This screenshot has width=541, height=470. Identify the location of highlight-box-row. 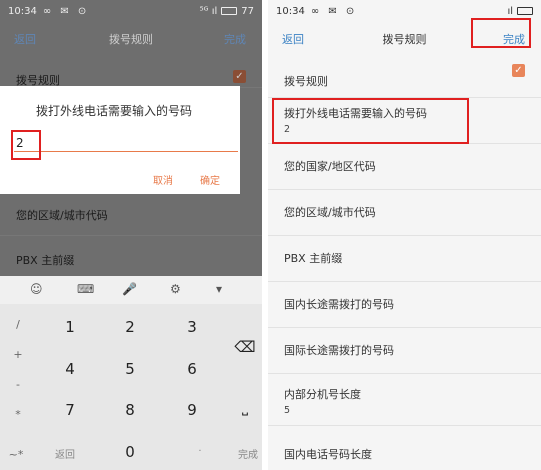
(370, 121).